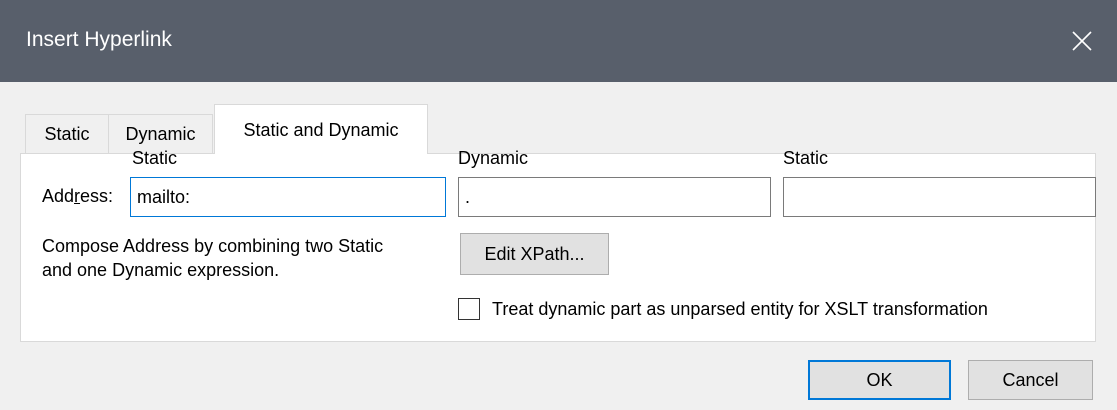 Image resolution: width=1117 pixels, height=410 pixels. I want to click on description-line-2: and one Dynamic expression., so click(161, 270).